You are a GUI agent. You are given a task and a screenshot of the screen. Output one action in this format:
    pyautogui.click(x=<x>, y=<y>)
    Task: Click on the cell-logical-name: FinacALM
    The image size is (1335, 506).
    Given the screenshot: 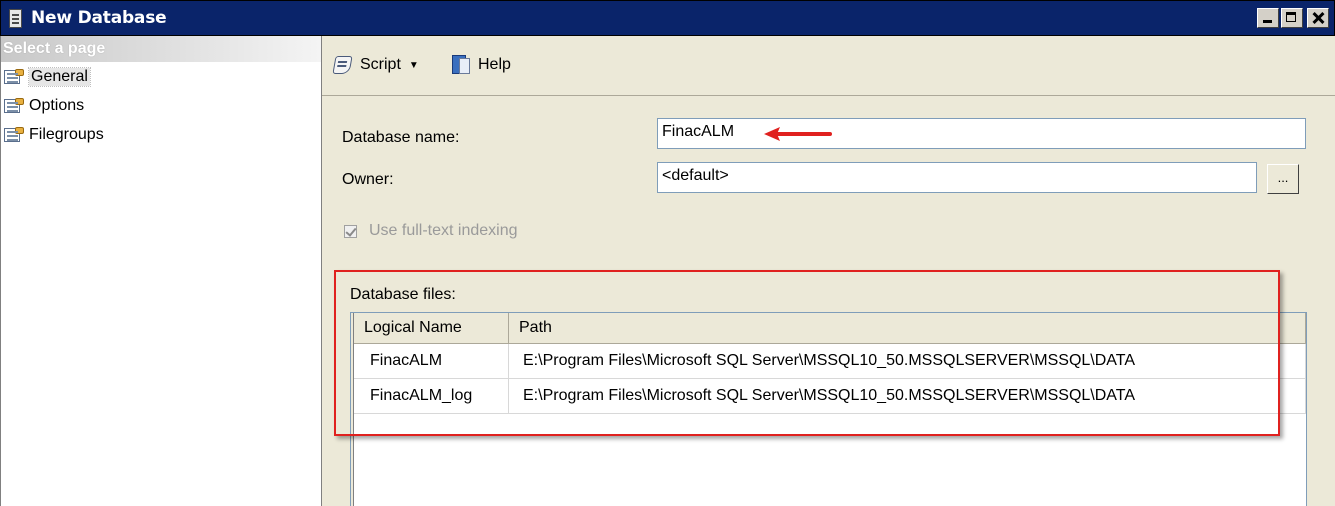 What is the action you would take?
    pyautogui.click(x=431, y=361)
    